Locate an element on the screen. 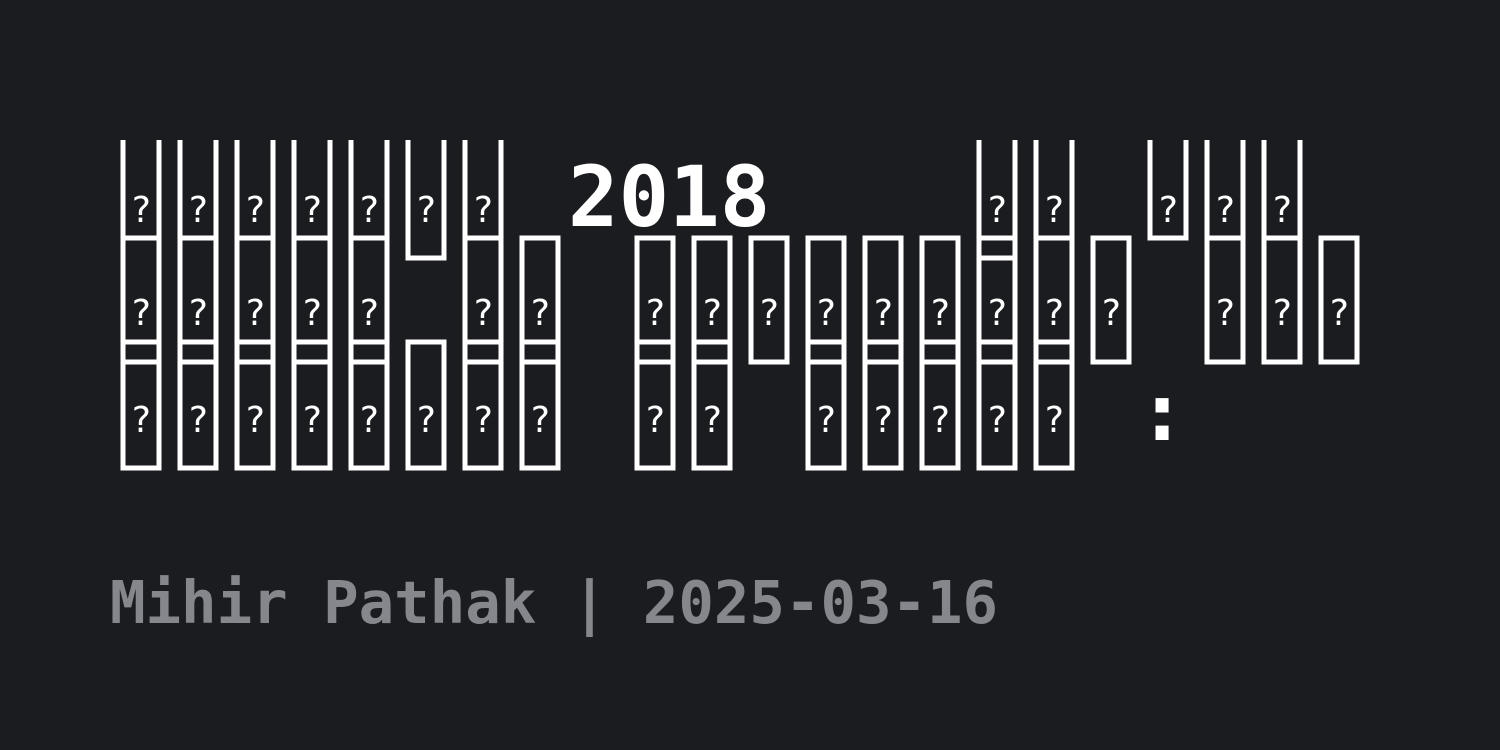 This screenshot has width=1500, height=750. byline: Mihir Pathak | 2025-03-16 is located at coordinates (554, 602).